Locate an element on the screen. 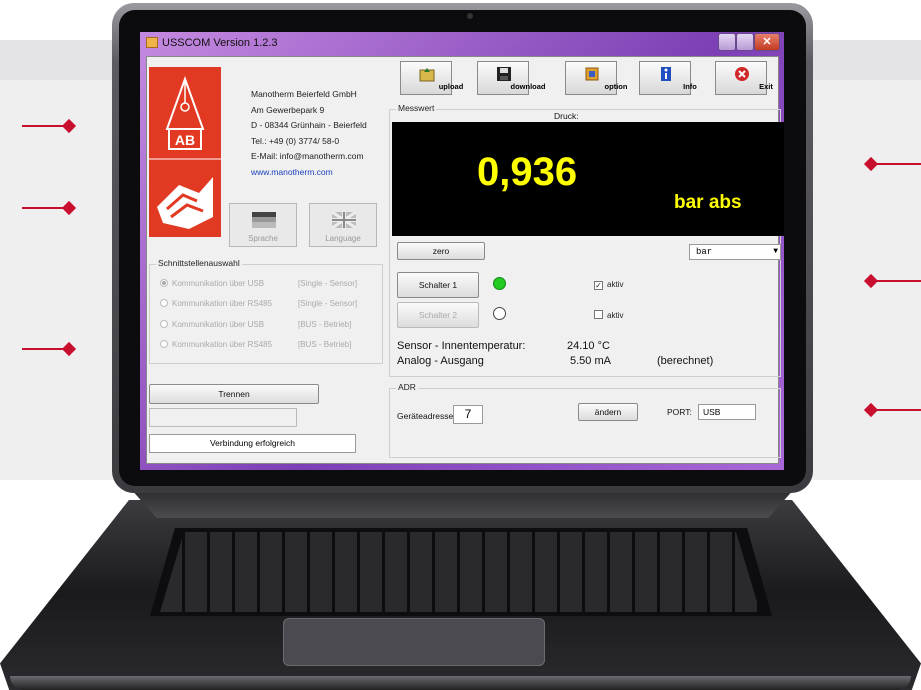  port-label: PORT: is located at coordinates (679, 412).